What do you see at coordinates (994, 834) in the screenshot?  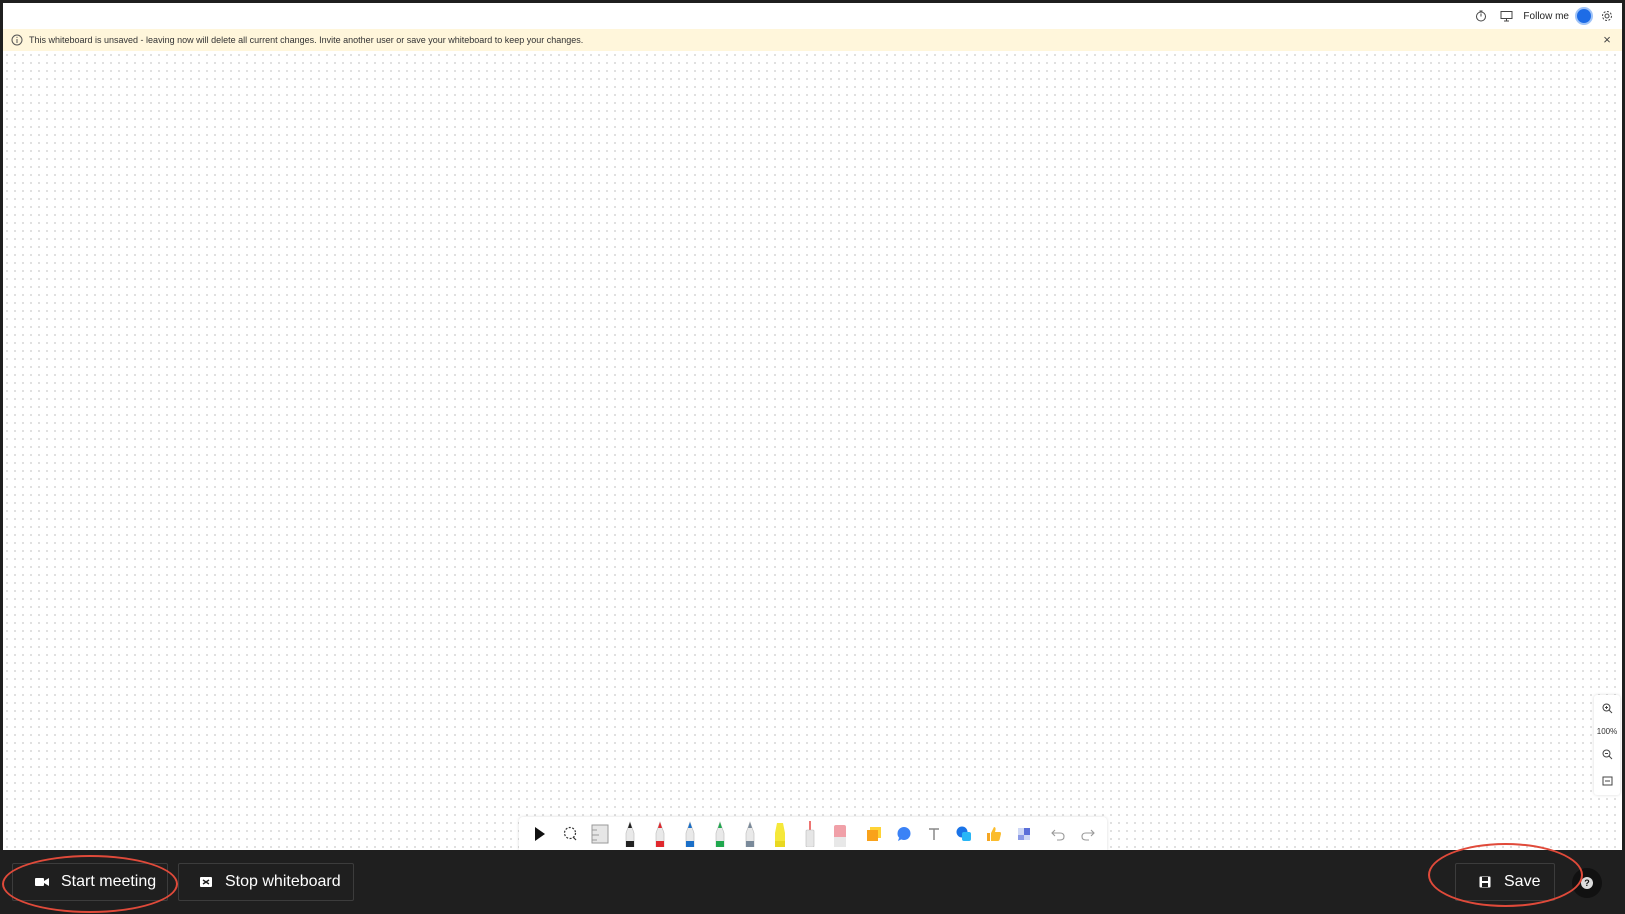 I see `thumbs-up-icon` at bounding box center [994, 834].